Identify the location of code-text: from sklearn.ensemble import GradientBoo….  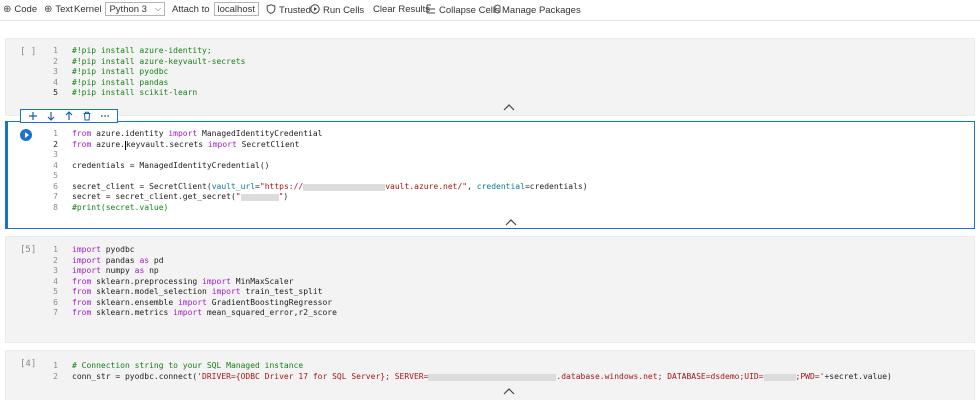
(202, 302).